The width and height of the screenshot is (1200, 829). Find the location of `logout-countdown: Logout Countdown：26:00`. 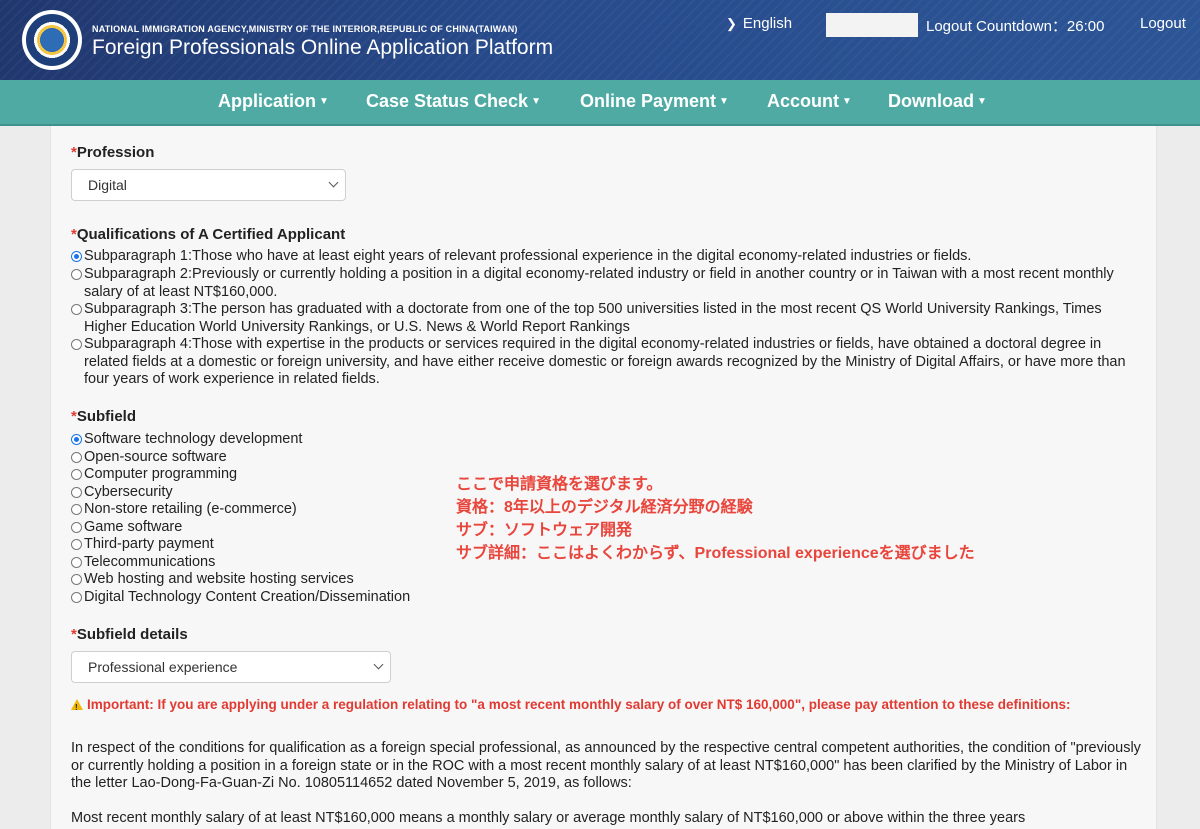

logout-countdown: Logout Countdown：26:00 is located at coordinates (1015, 26).